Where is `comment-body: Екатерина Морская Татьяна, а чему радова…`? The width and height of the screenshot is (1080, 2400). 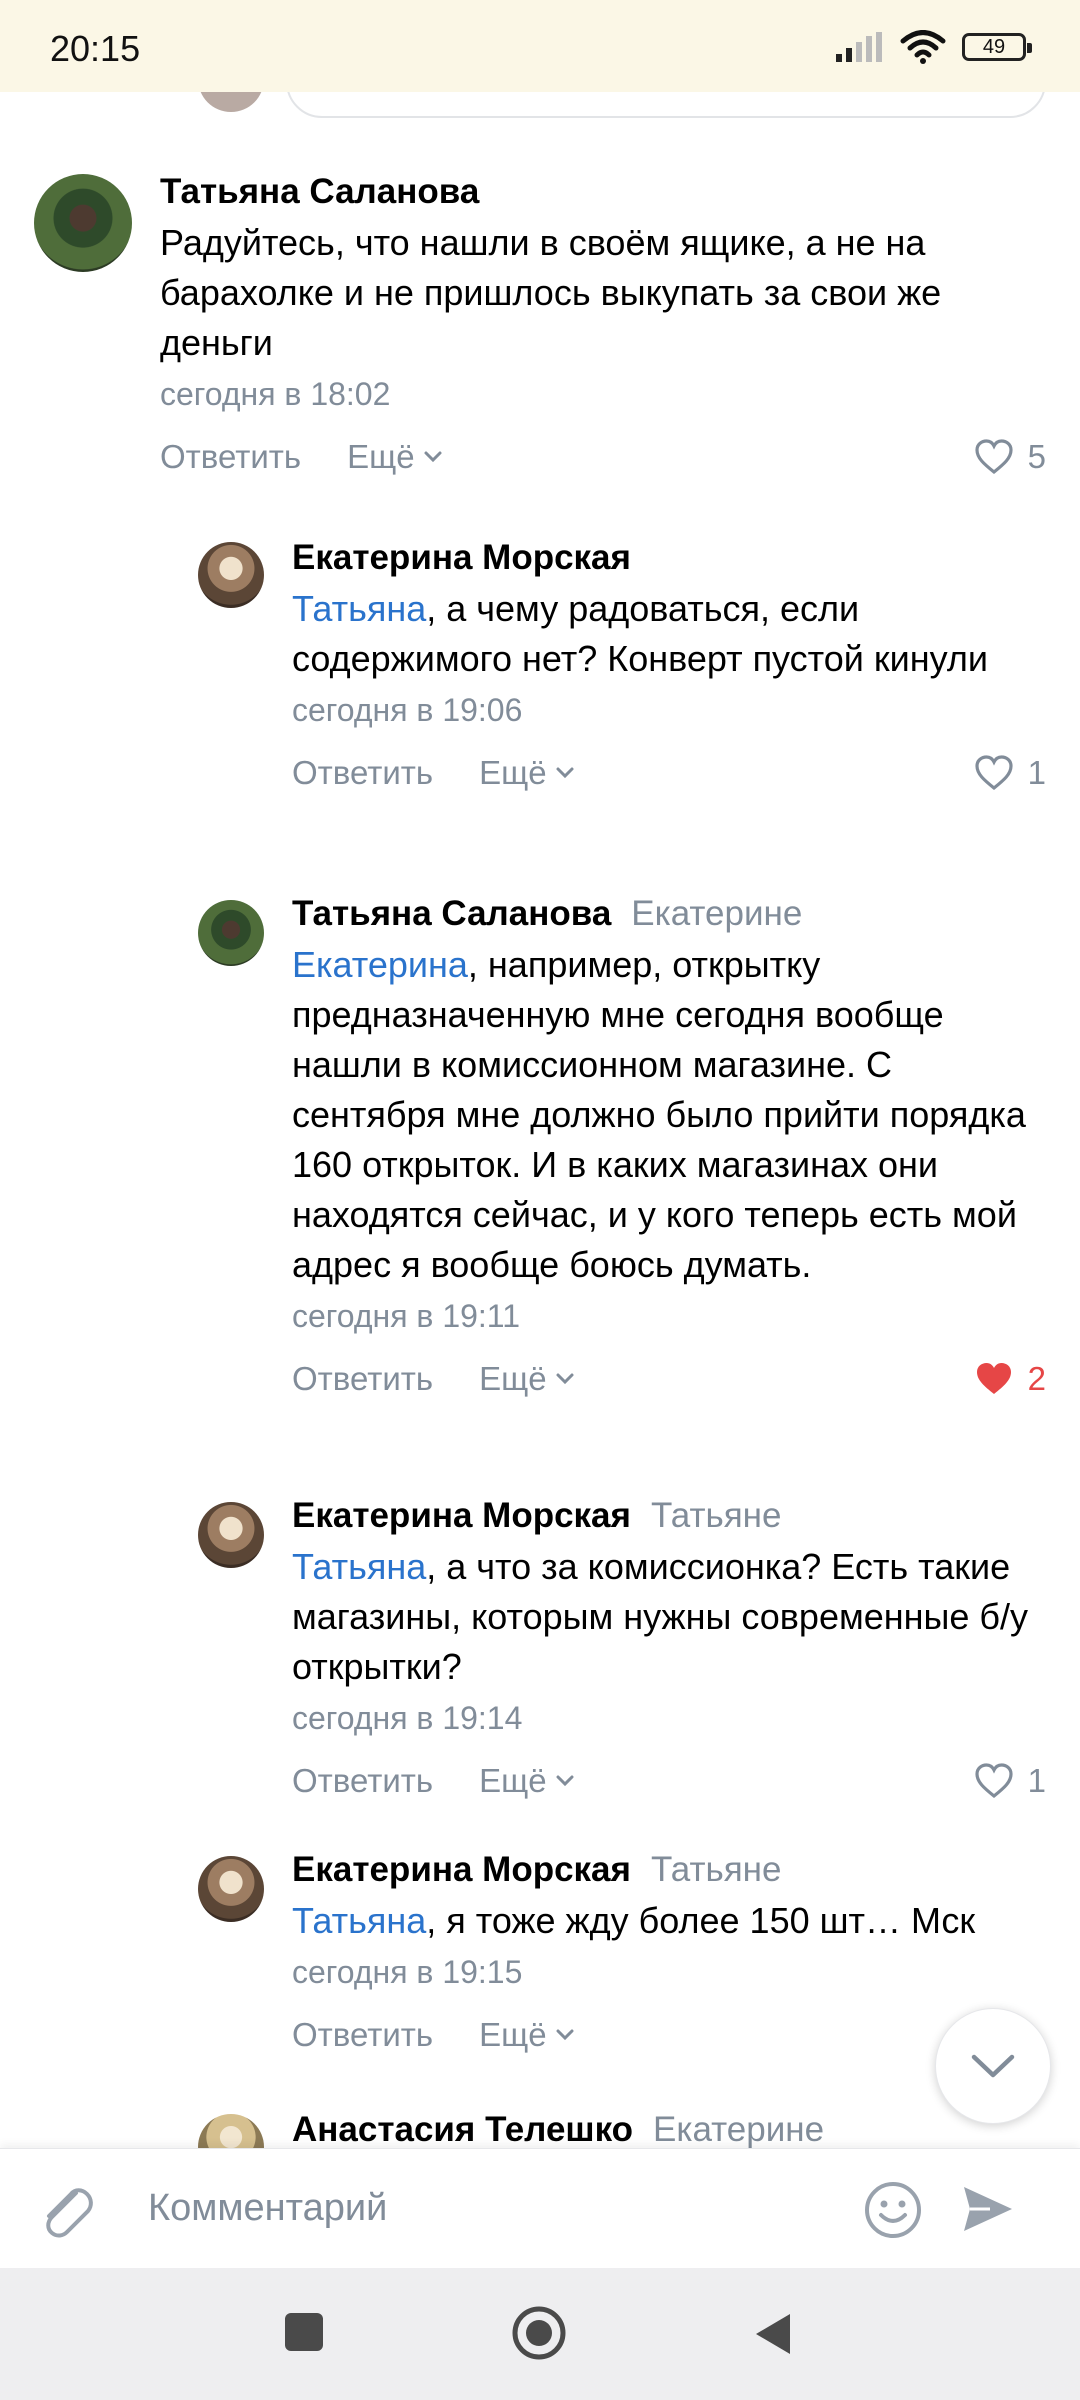 comment-body: Екатерина Морская Татьяна, а чему радова… is located at coordinates (669, 670).